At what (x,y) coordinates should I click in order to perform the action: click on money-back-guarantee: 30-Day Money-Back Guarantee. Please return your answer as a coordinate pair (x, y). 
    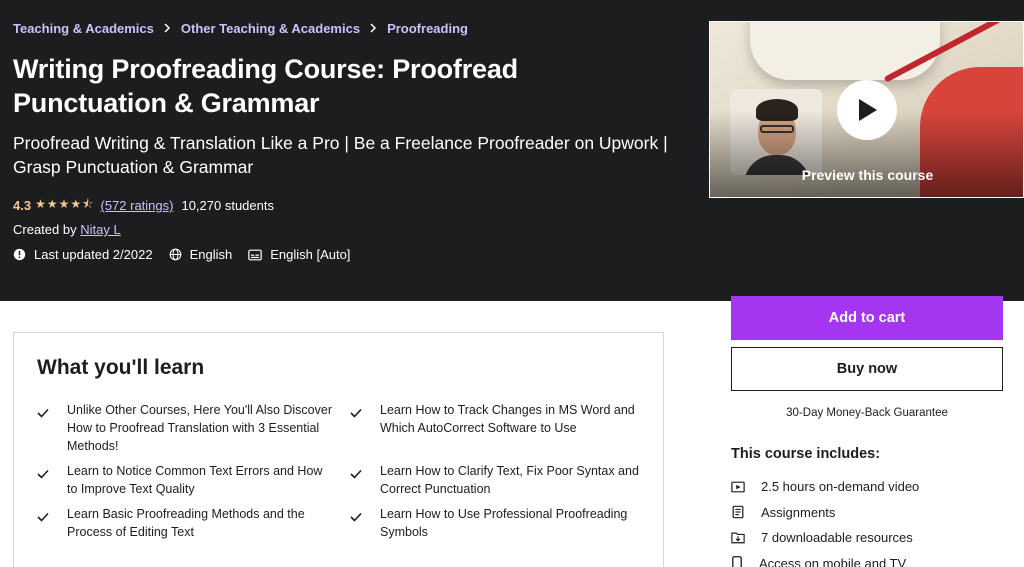
    Looking at the image, I should click on (867, 413).